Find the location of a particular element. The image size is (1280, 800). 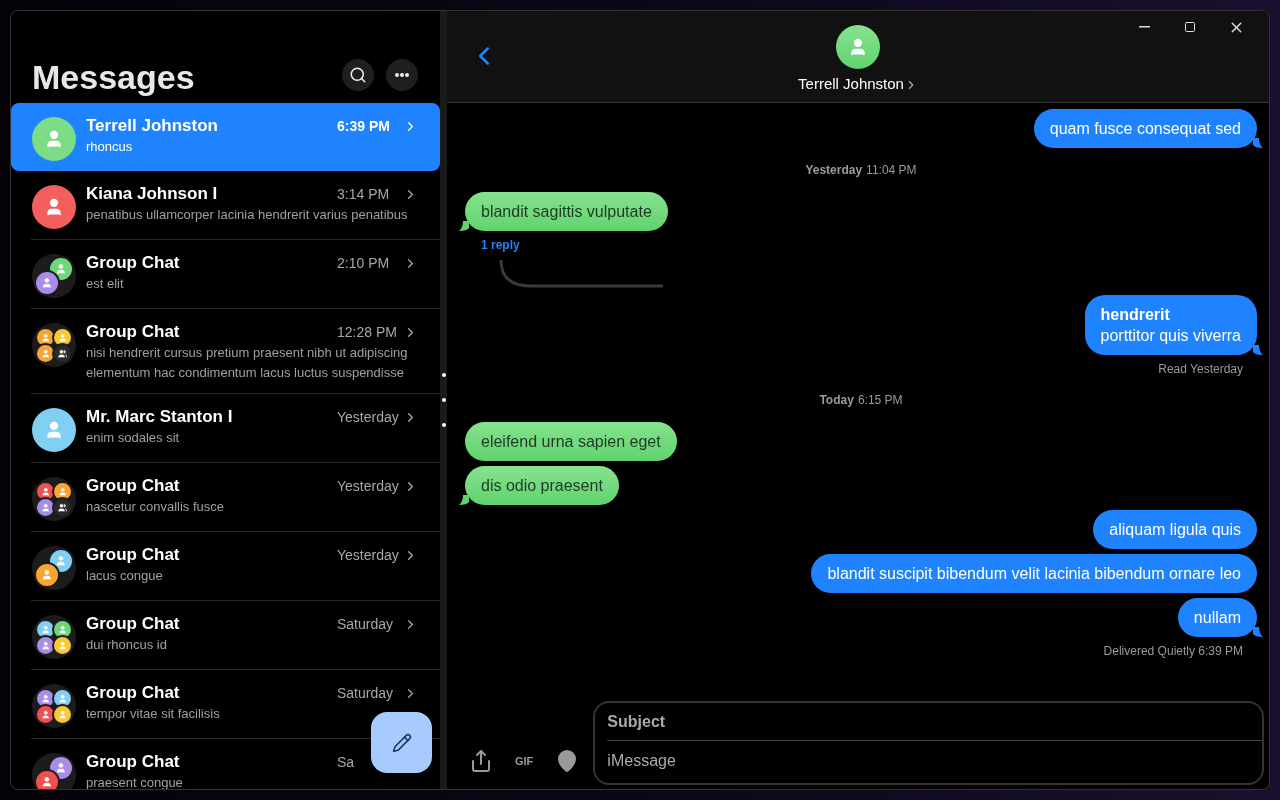

message-preview: dui rhoncus id is located at coordinates (127, 645).